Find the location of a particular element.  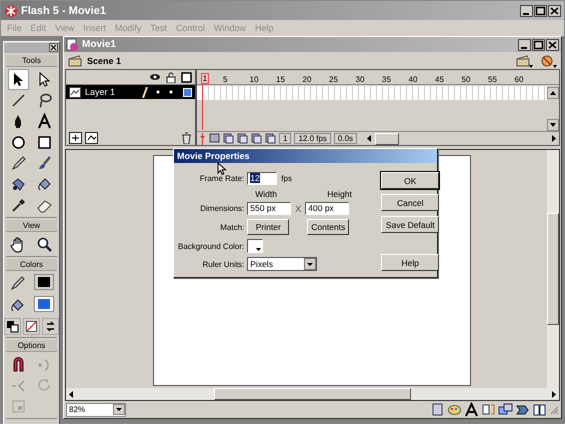

height-field: 400 px is located at coordinates (327, 208).